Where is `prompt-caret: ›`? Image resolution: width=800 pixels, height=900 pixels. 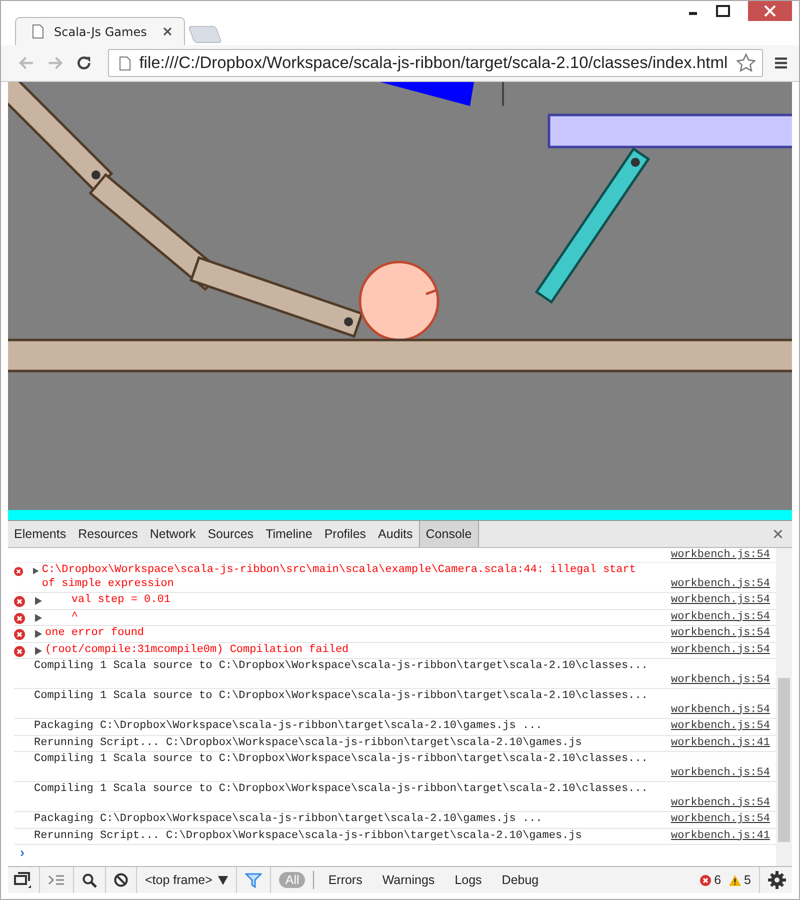 prompt-caret: › is located at coordinates (22, 854).